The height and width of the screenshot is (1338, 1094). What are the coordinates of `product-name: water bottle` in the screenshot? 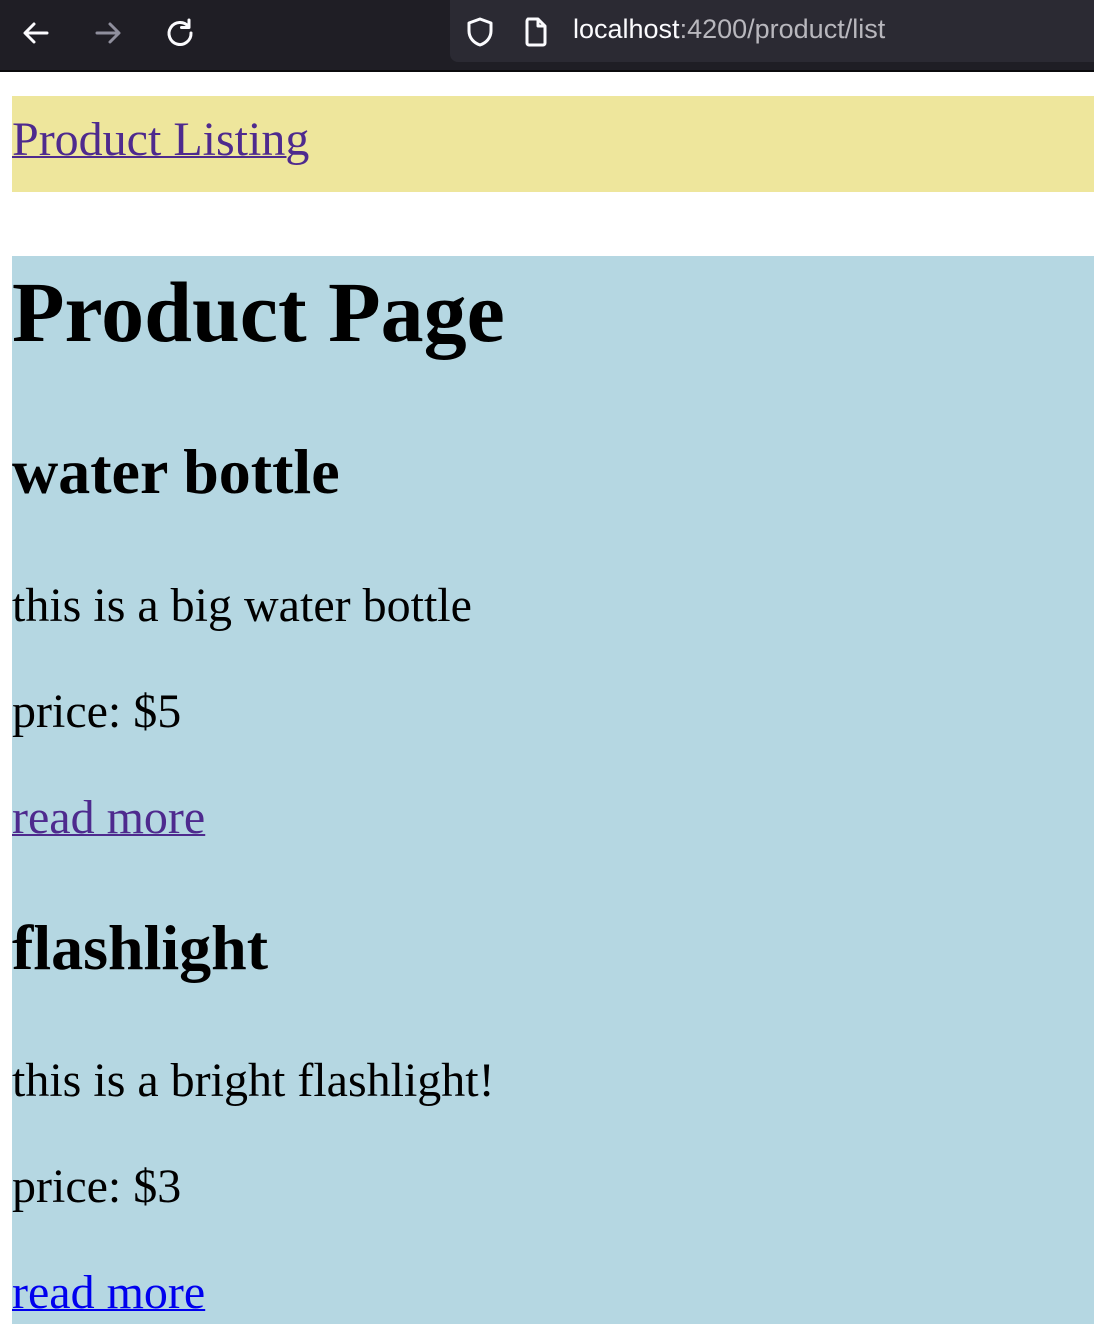 It's located at (176, 471).